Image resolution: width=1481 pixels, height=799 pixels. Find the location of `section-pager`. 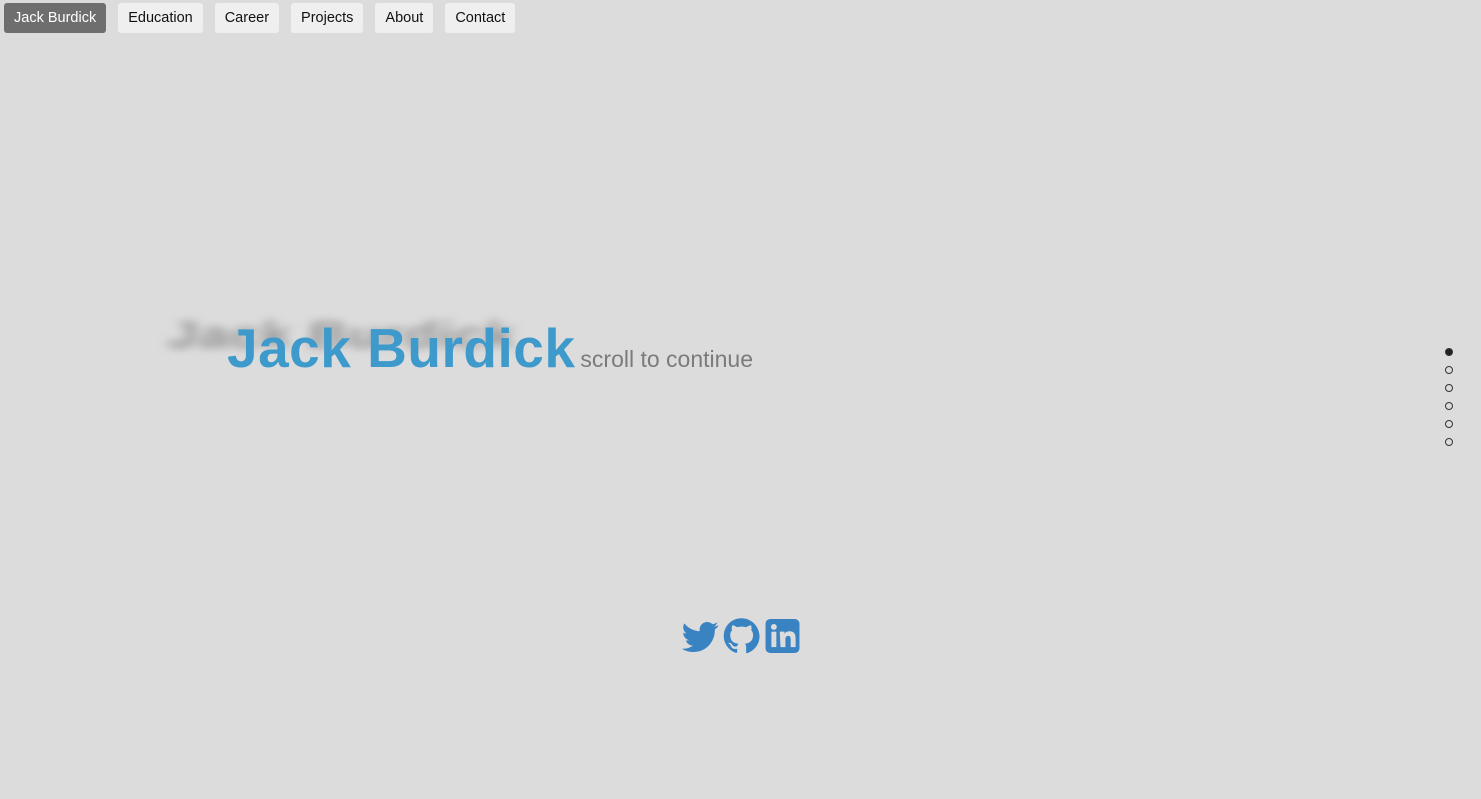

section-pager is located at coordinates (1449, 397).